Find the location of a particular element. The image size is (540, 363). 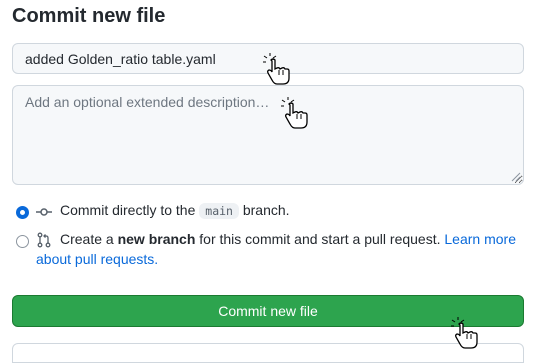

commit-direct-radio is located at coordinates (22, 212).